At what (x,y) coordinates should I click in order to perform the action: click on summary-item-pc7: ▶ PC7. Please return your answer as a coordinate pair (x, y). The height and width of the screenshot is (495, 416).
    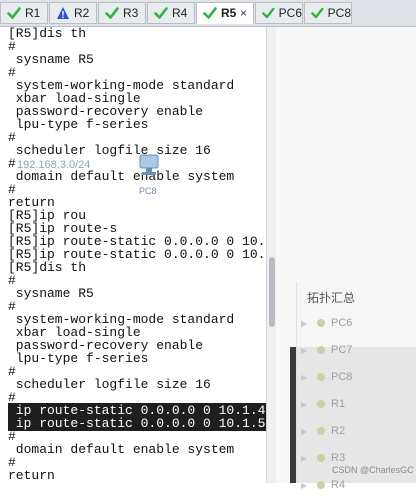
    Looking at the image, I should click on (356, 350).